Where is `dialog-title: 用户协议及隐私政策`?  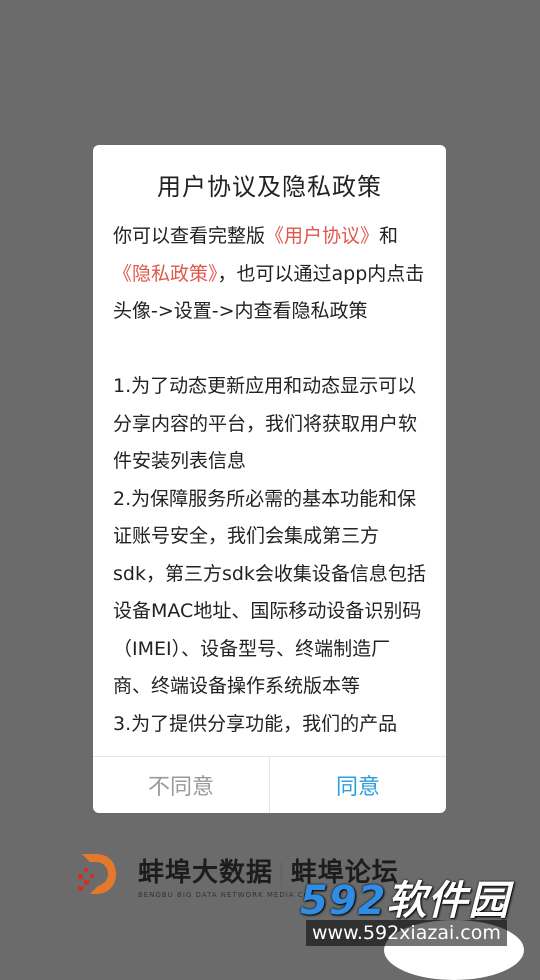
dialog-title: 用户协议及隐私政策 is located at coordinates (269, 187).